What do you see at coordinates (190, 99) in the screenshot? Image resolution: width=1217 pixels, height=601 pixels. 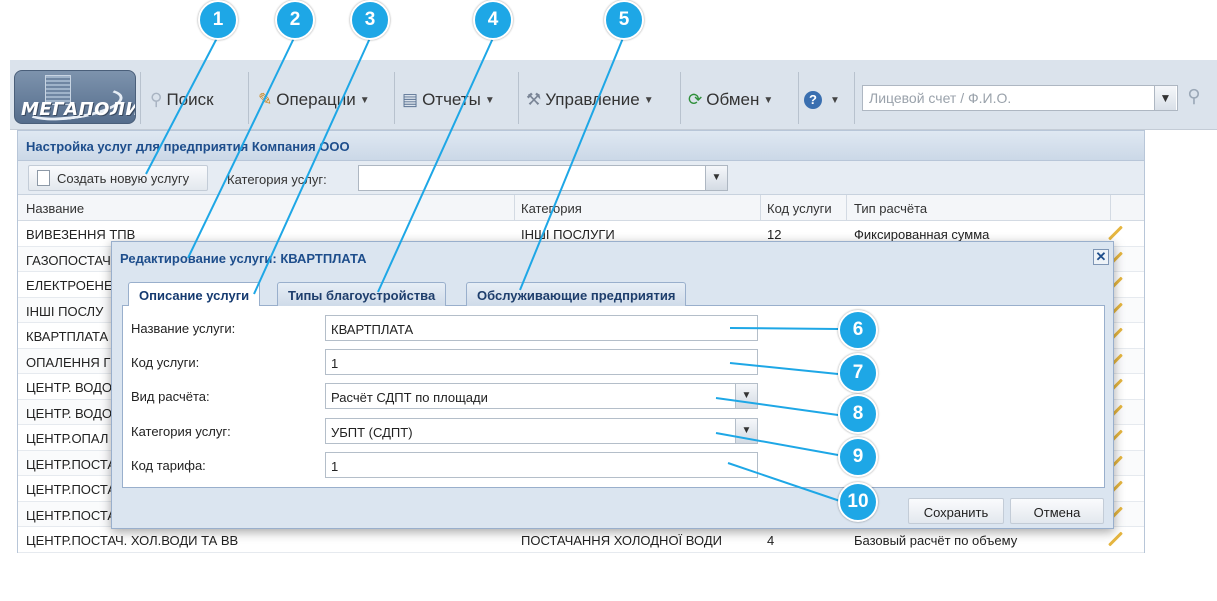 I see `search-menu-label: Поиск` at bounding box center [190, 99].